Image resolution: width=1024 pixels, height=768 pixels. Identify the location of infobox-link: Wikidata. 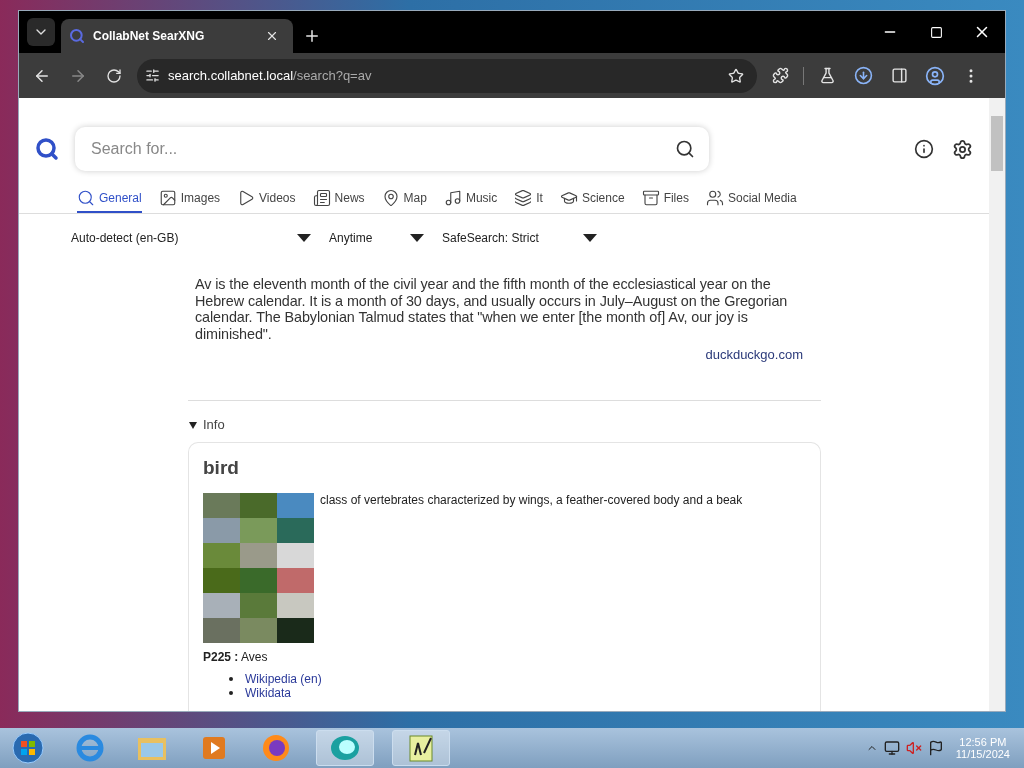
(268, 693).